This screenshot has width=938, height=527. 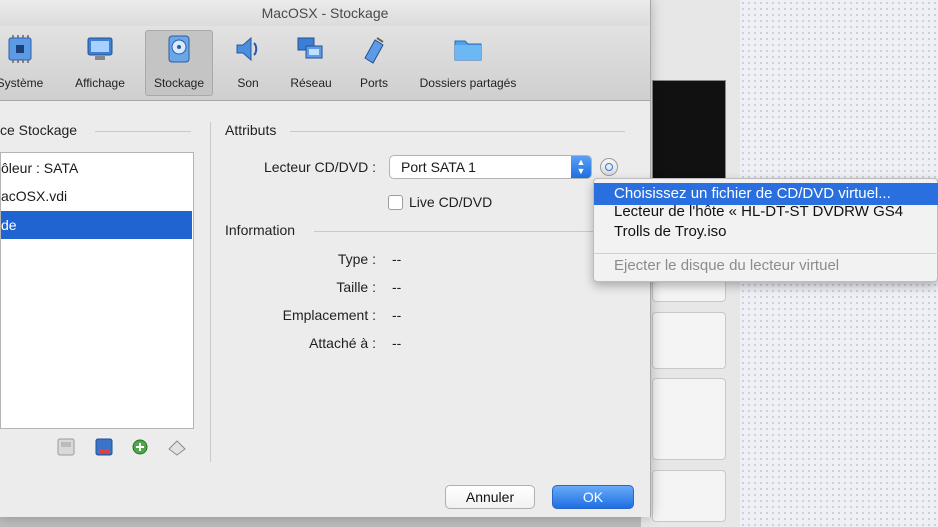 What do you see at coordinates (609, 167) in the screenshot?
I see `choose-disc-icon` at bounding box center [609, 167].